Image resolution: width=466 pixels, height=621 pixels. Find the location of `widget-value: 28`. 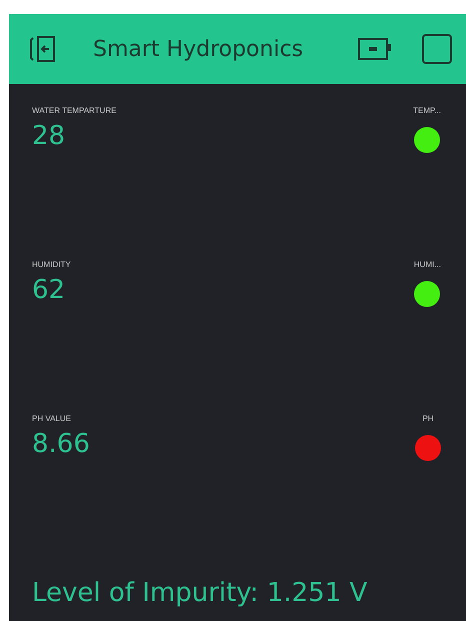

widget-value: 28 is located at coordinates (49, 136).